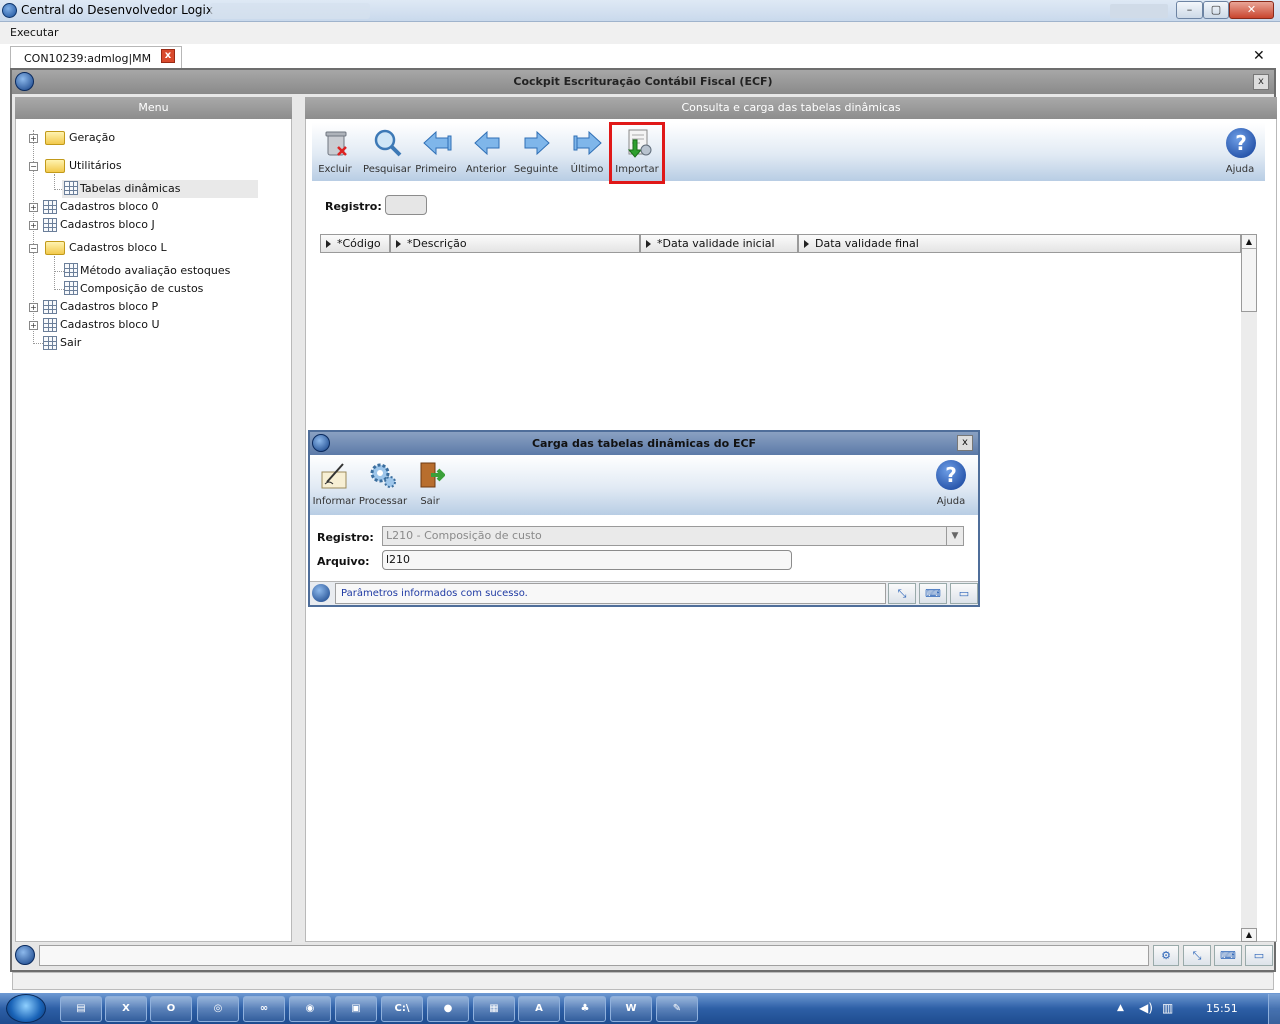 This screenshot has width=1280, height=1024. I want to click on tree-item-cadastros-bloco-l: Cadastros bloco L, so click(118, 248).